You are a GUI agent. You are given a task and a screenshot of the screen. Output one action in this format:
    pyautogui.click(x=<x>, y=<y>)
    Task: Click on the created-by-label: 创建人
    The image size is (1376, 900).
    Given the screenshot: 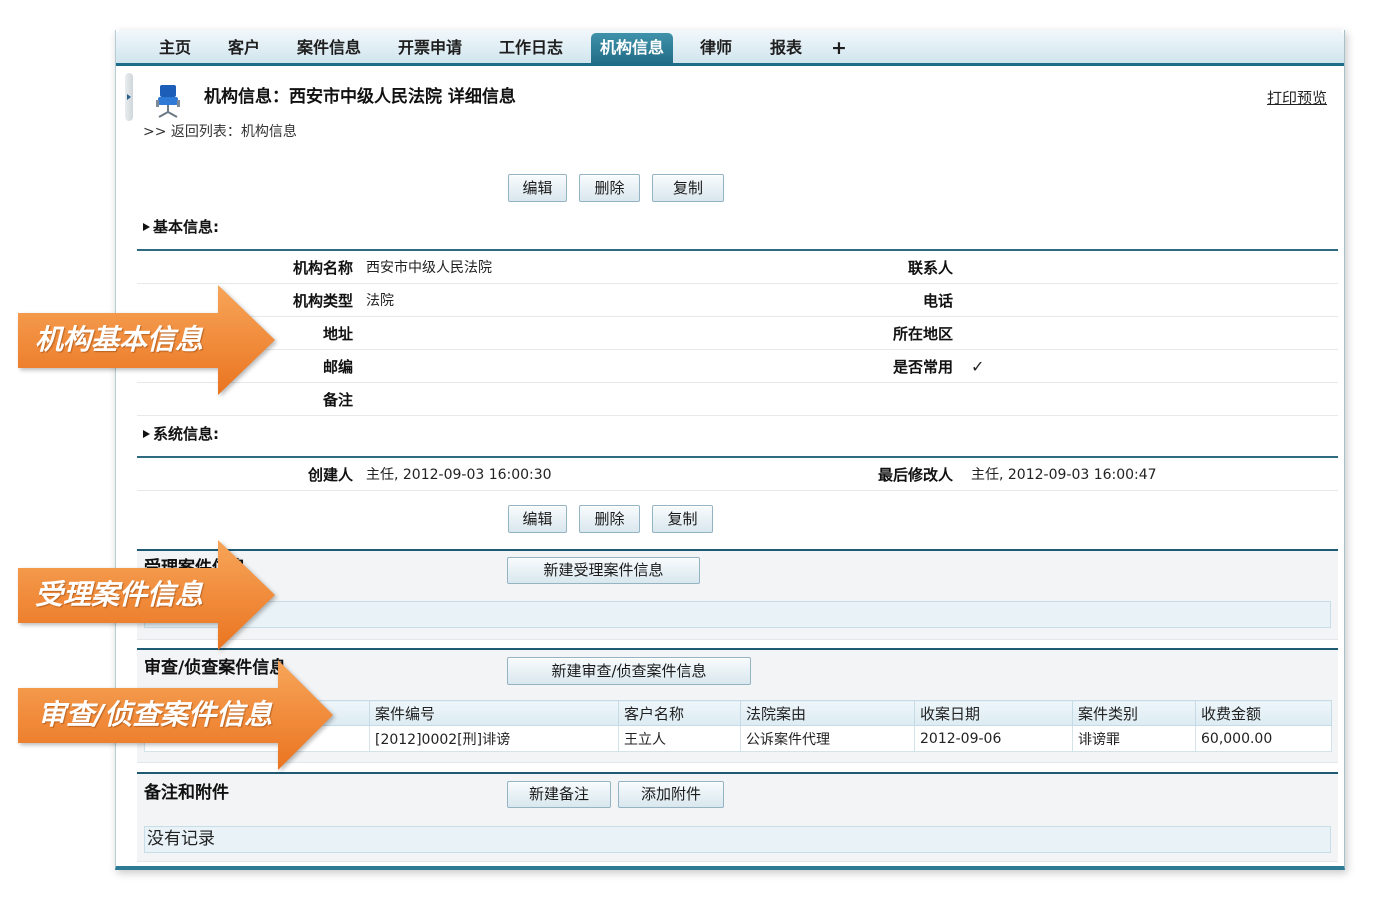 What is the action you would take?
    pyautogui.click(x=248, y=474)
    